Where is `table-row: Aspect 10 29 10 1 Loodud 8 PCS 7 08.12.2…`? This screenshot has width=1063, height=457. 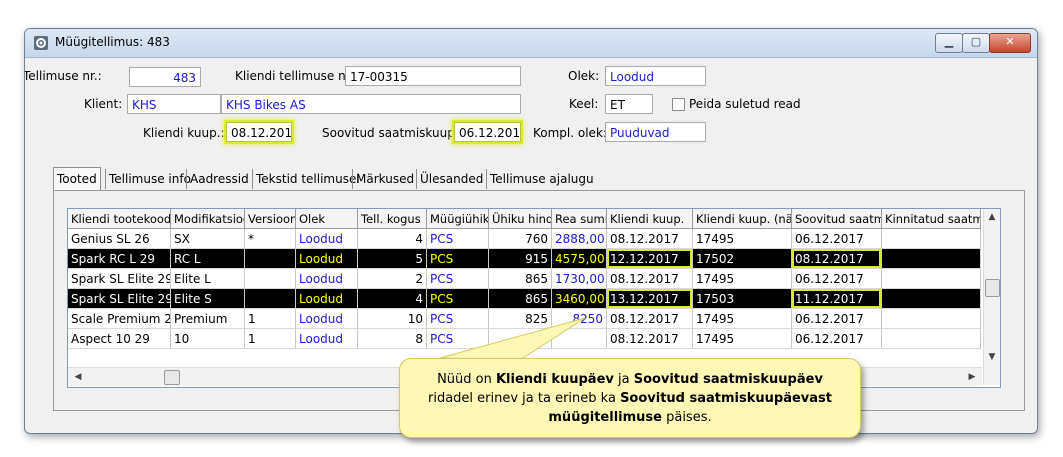 table-row: Aspect 10 29 10 1 Loodud 8 PCS 7 08.12.2… is located at coordinates (524, 339).